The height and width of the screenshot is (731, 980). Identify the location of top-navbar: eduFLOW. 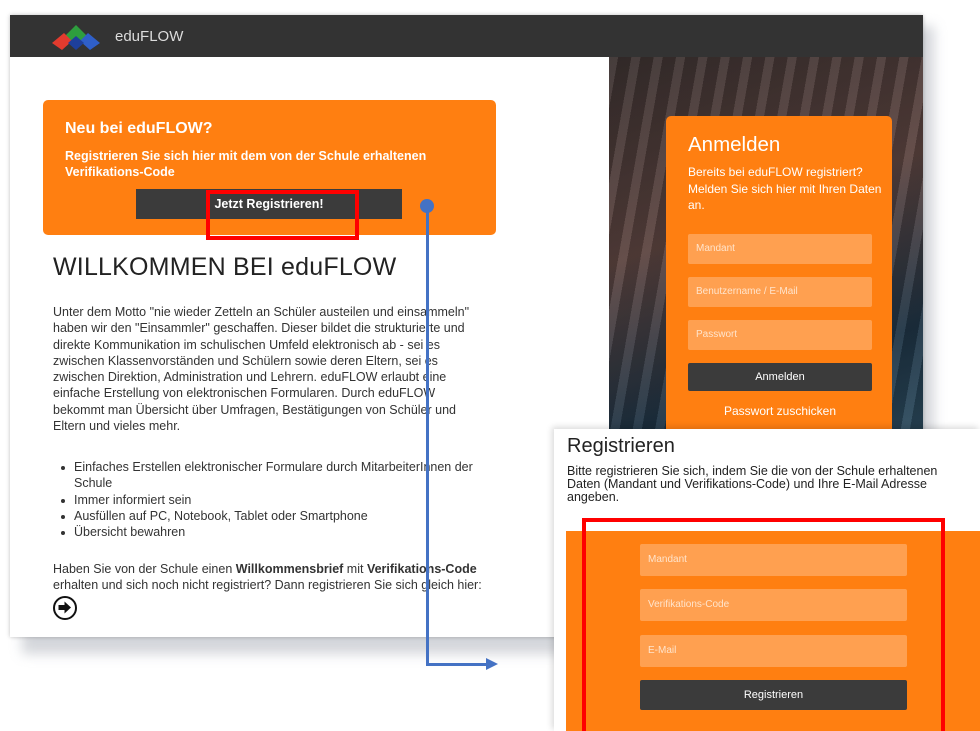
(466, 36).